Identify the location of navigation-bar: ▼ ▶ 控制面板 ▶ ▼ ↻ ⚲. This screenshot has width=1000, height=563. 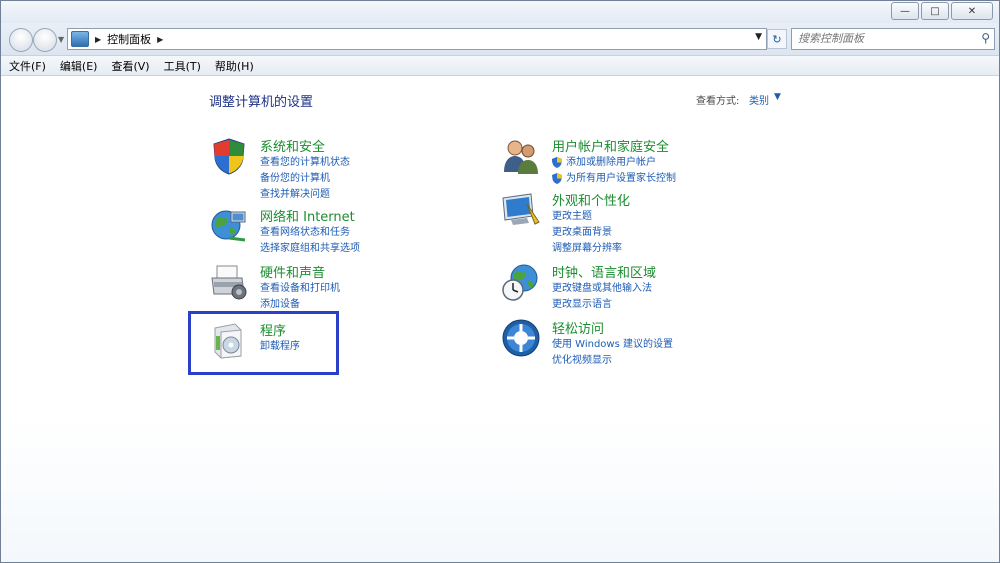
(500, 39).